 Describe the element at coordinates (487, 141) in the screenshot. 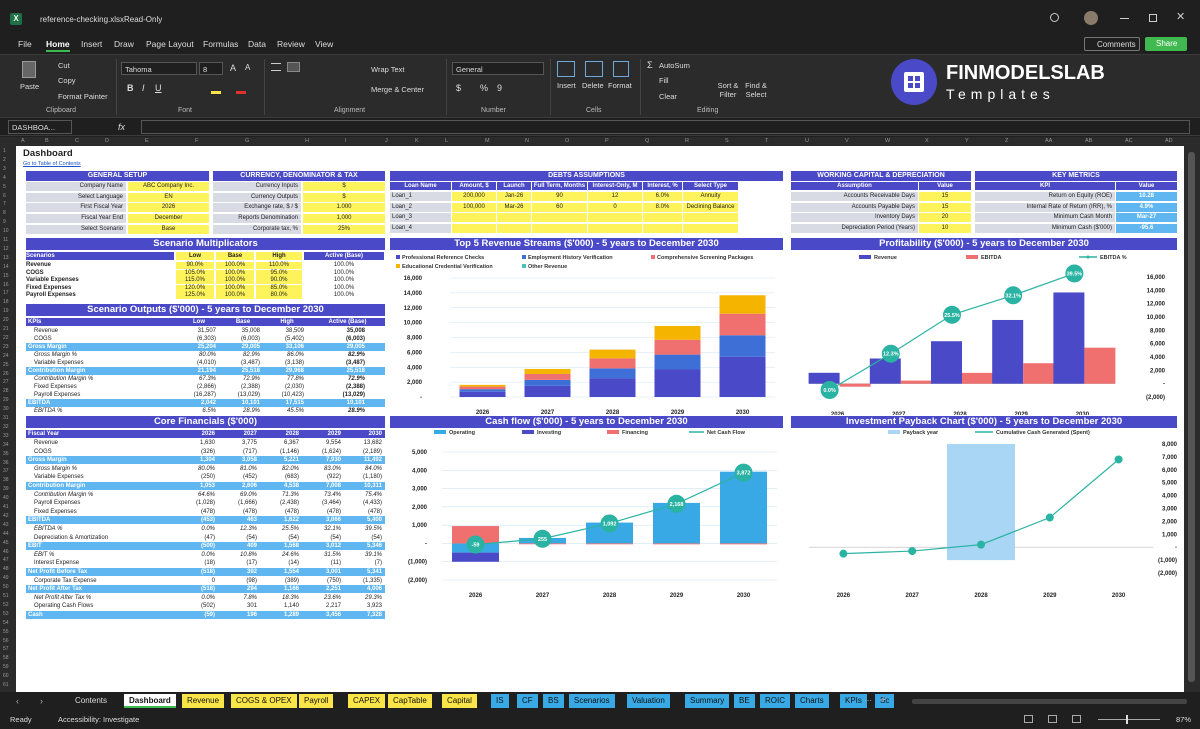

I see `column-header: M` at that location.